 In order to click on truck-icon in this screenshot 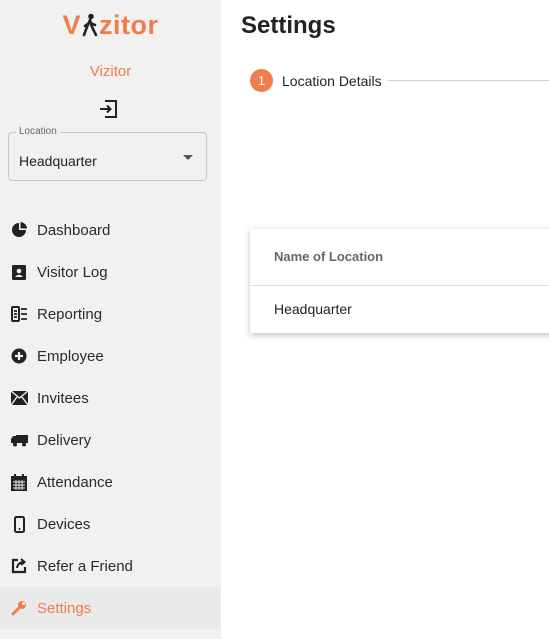, I will do `click(19, 440)`.